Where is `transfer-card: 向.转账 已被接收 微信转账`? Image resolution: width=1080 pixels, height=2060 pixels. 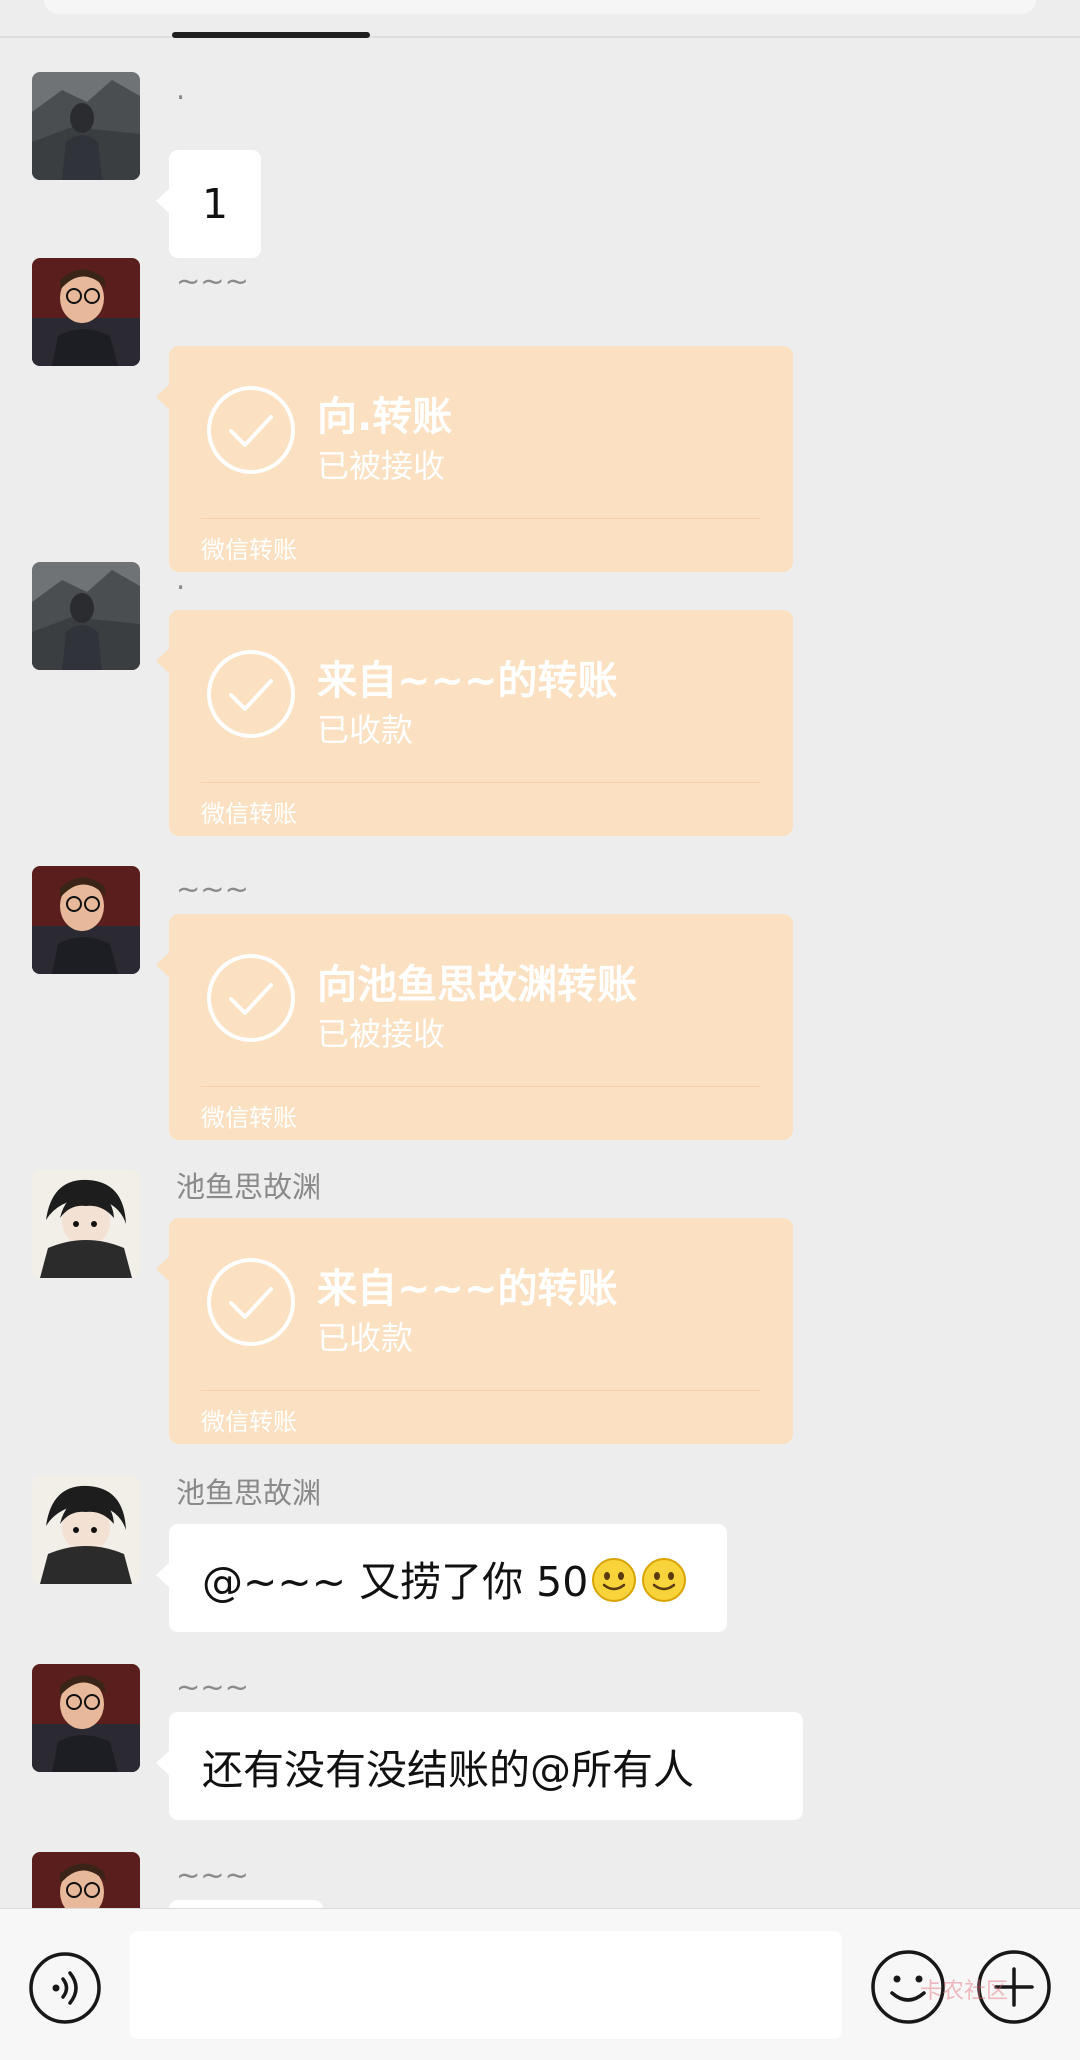
transfer-card: 向.转账 已被接收 微信转账 is located at coordinates (474, 459).